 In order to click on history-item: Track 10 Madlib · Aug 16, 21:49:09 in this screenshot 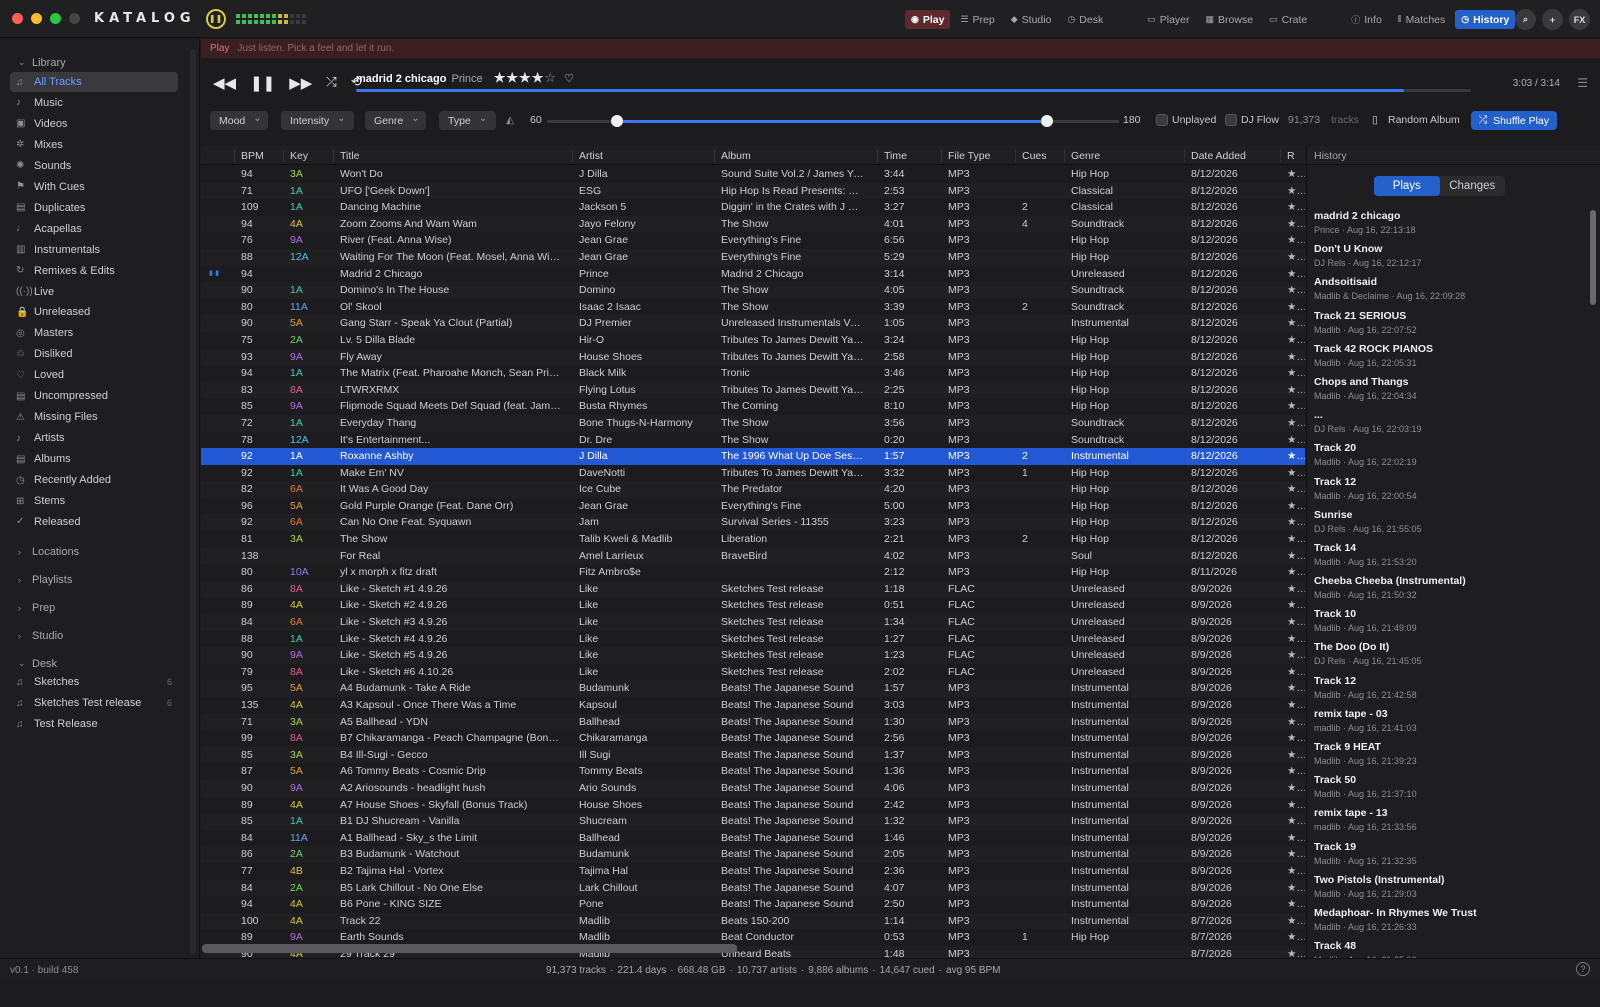, I will do `click(1434, 624)`.